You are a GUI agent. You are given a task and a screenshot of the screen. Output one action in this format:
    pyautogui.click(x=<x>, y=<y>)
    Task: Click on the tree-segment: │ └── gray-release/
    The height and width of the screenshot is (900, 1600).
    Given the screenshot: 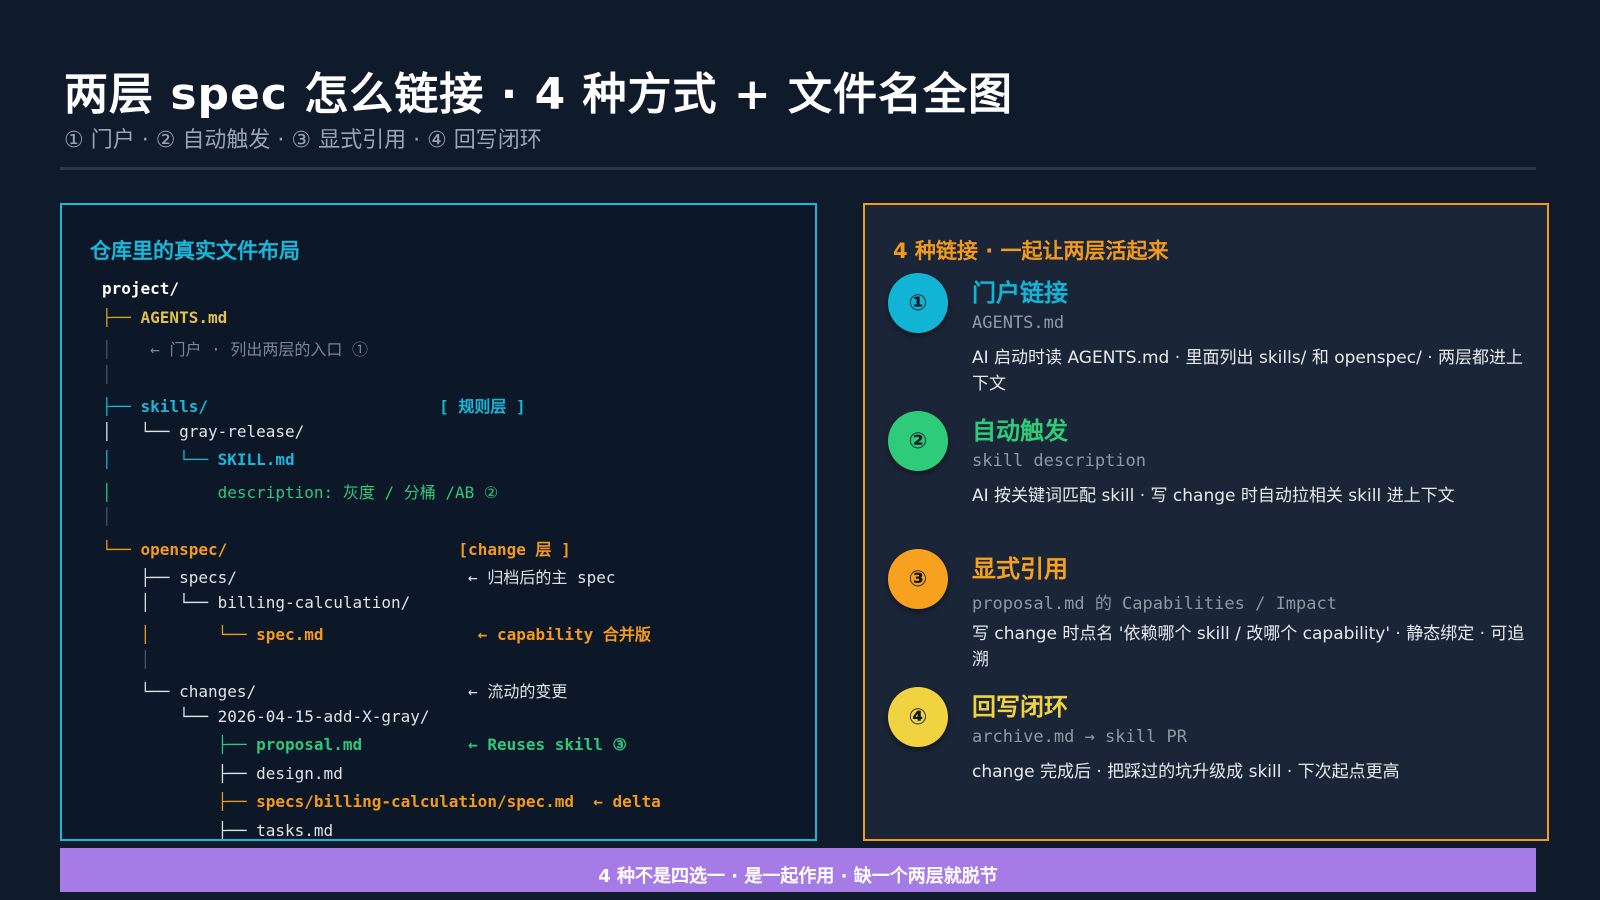 What is the action you would take?
    pyautogui.click(x=203, y=431)
    